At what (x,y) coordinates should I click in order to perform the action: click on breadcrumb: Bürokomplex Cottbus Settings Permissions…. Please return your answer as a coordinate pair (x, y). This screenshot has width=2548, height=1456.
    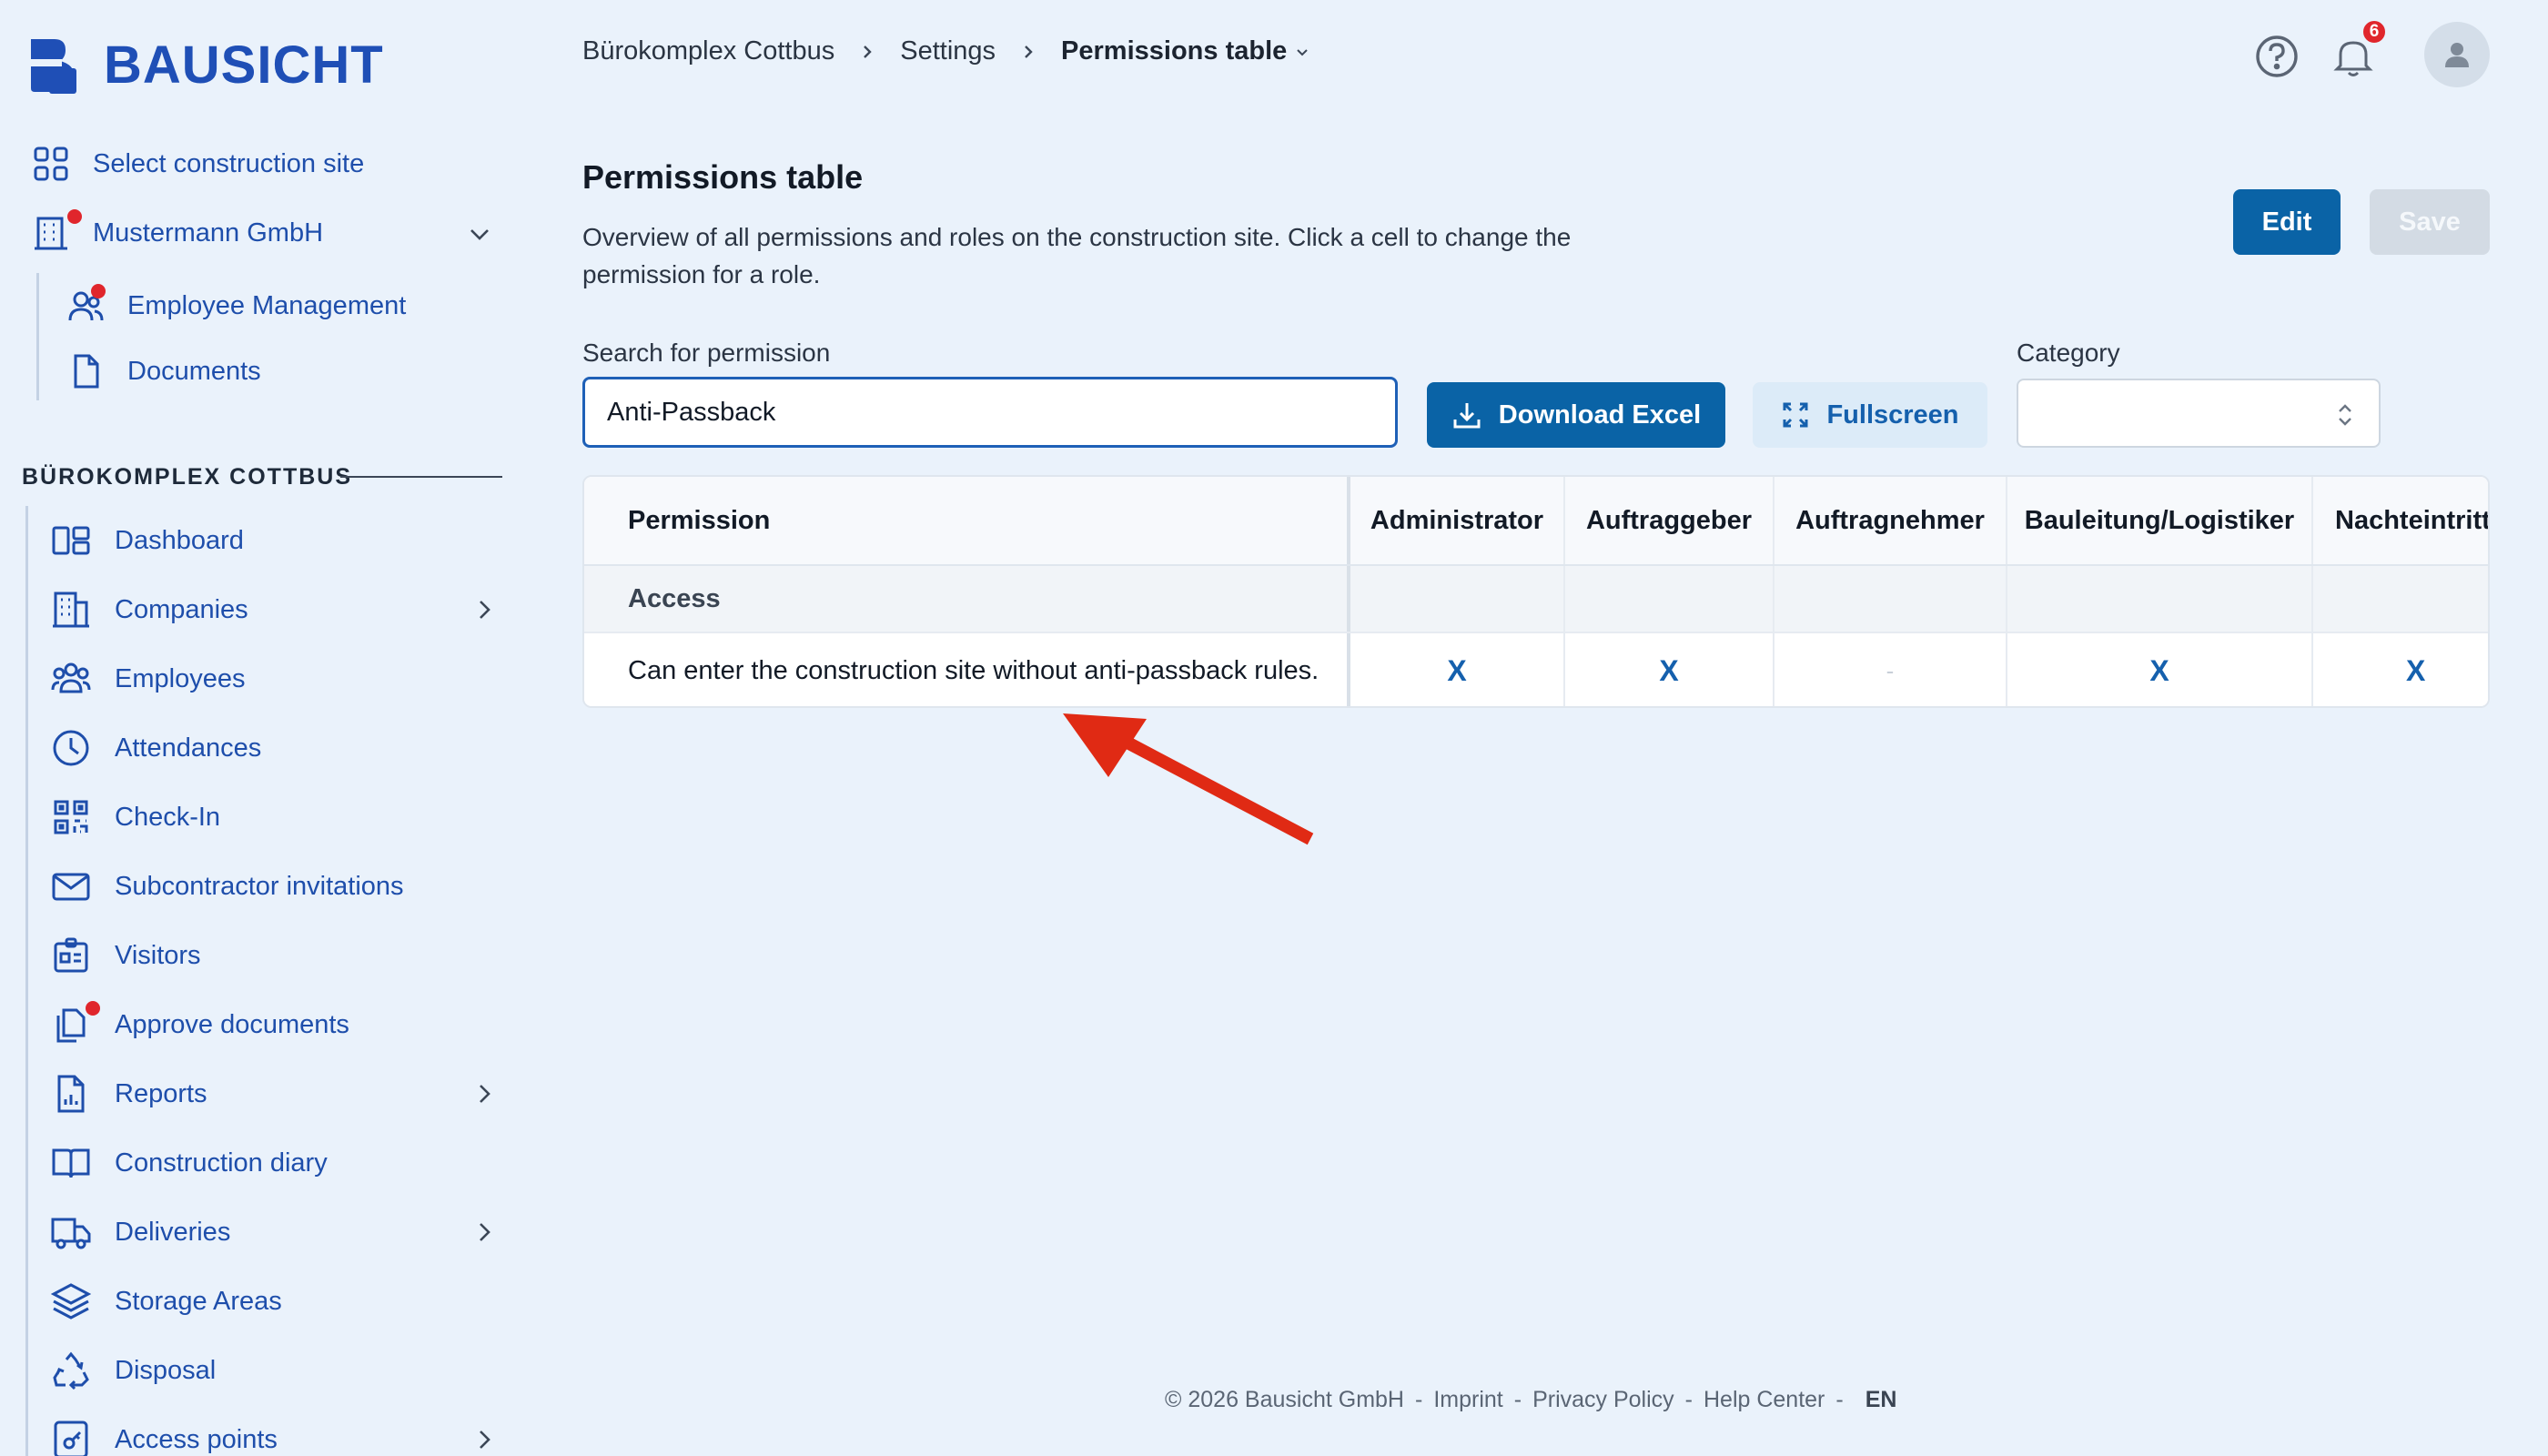
    Looking at the image, I should click on (946, 51).